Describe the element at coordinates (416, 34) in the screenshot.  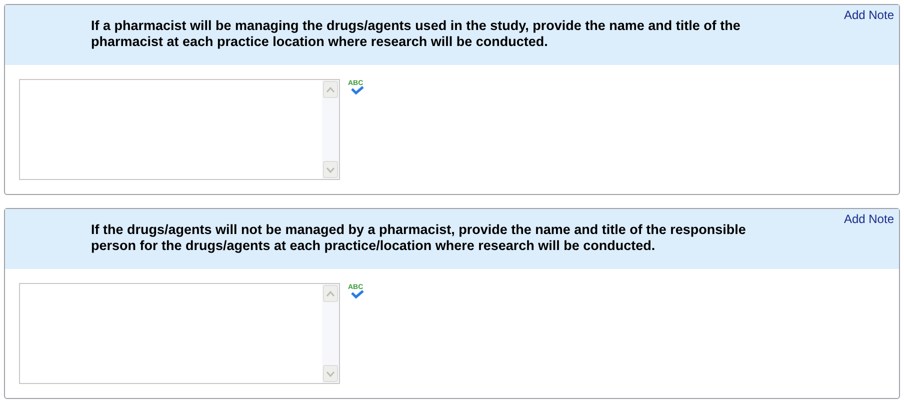
I see `question-text: If a pharmacist will be managing the drugs/agents used in the study, provide the name and title of the pharmacist at each practice location where research will be conducted.` at that location.